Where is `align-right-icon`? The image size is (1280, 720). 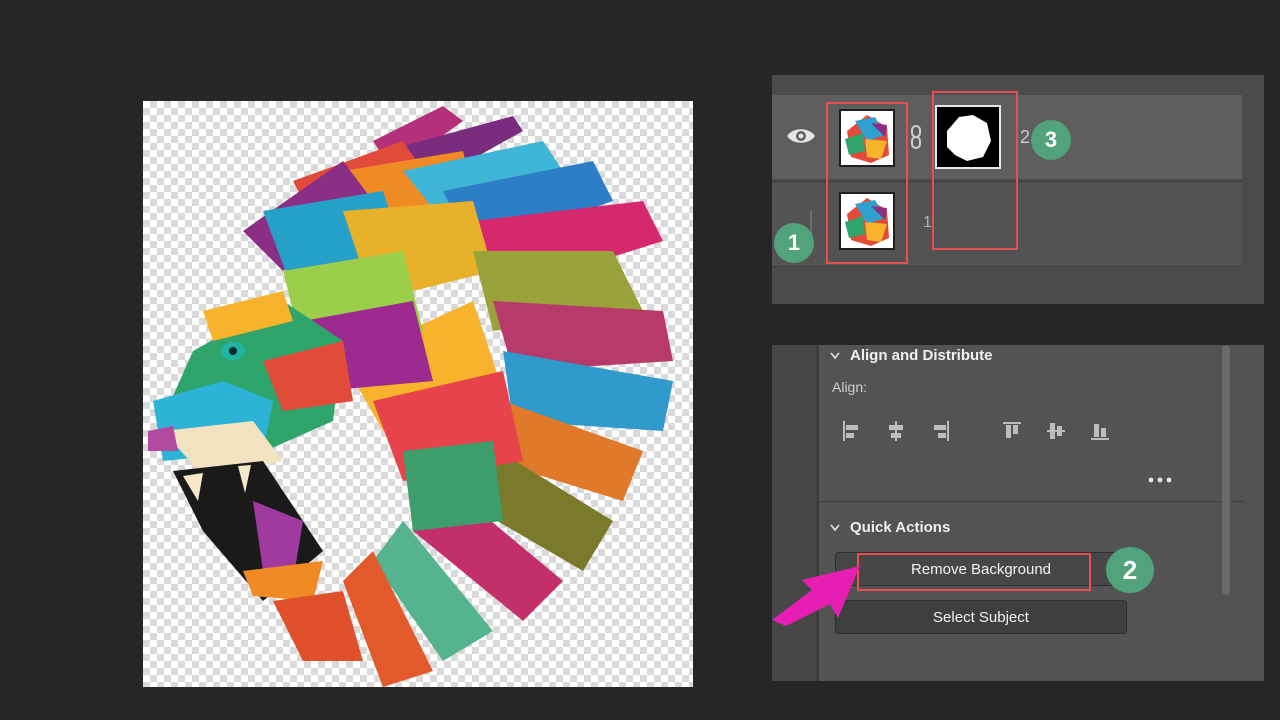 align-right-icon is located at coordinates (940, 431).